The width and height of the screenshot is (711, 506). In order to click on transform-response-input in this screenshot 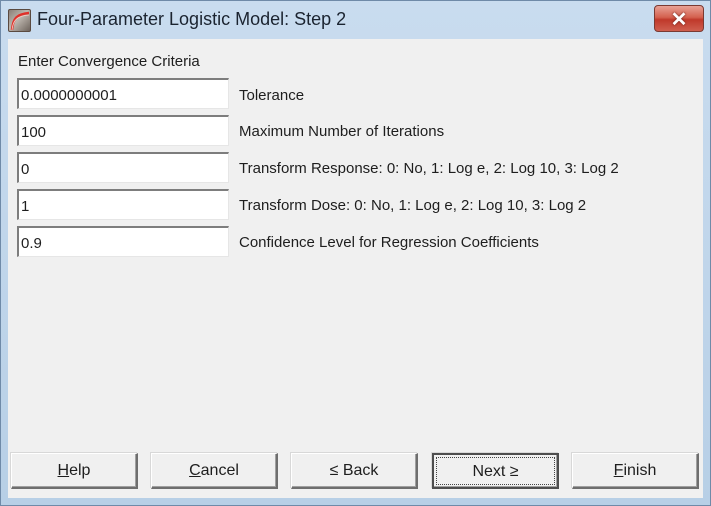, I will do `click(123, 167)`.